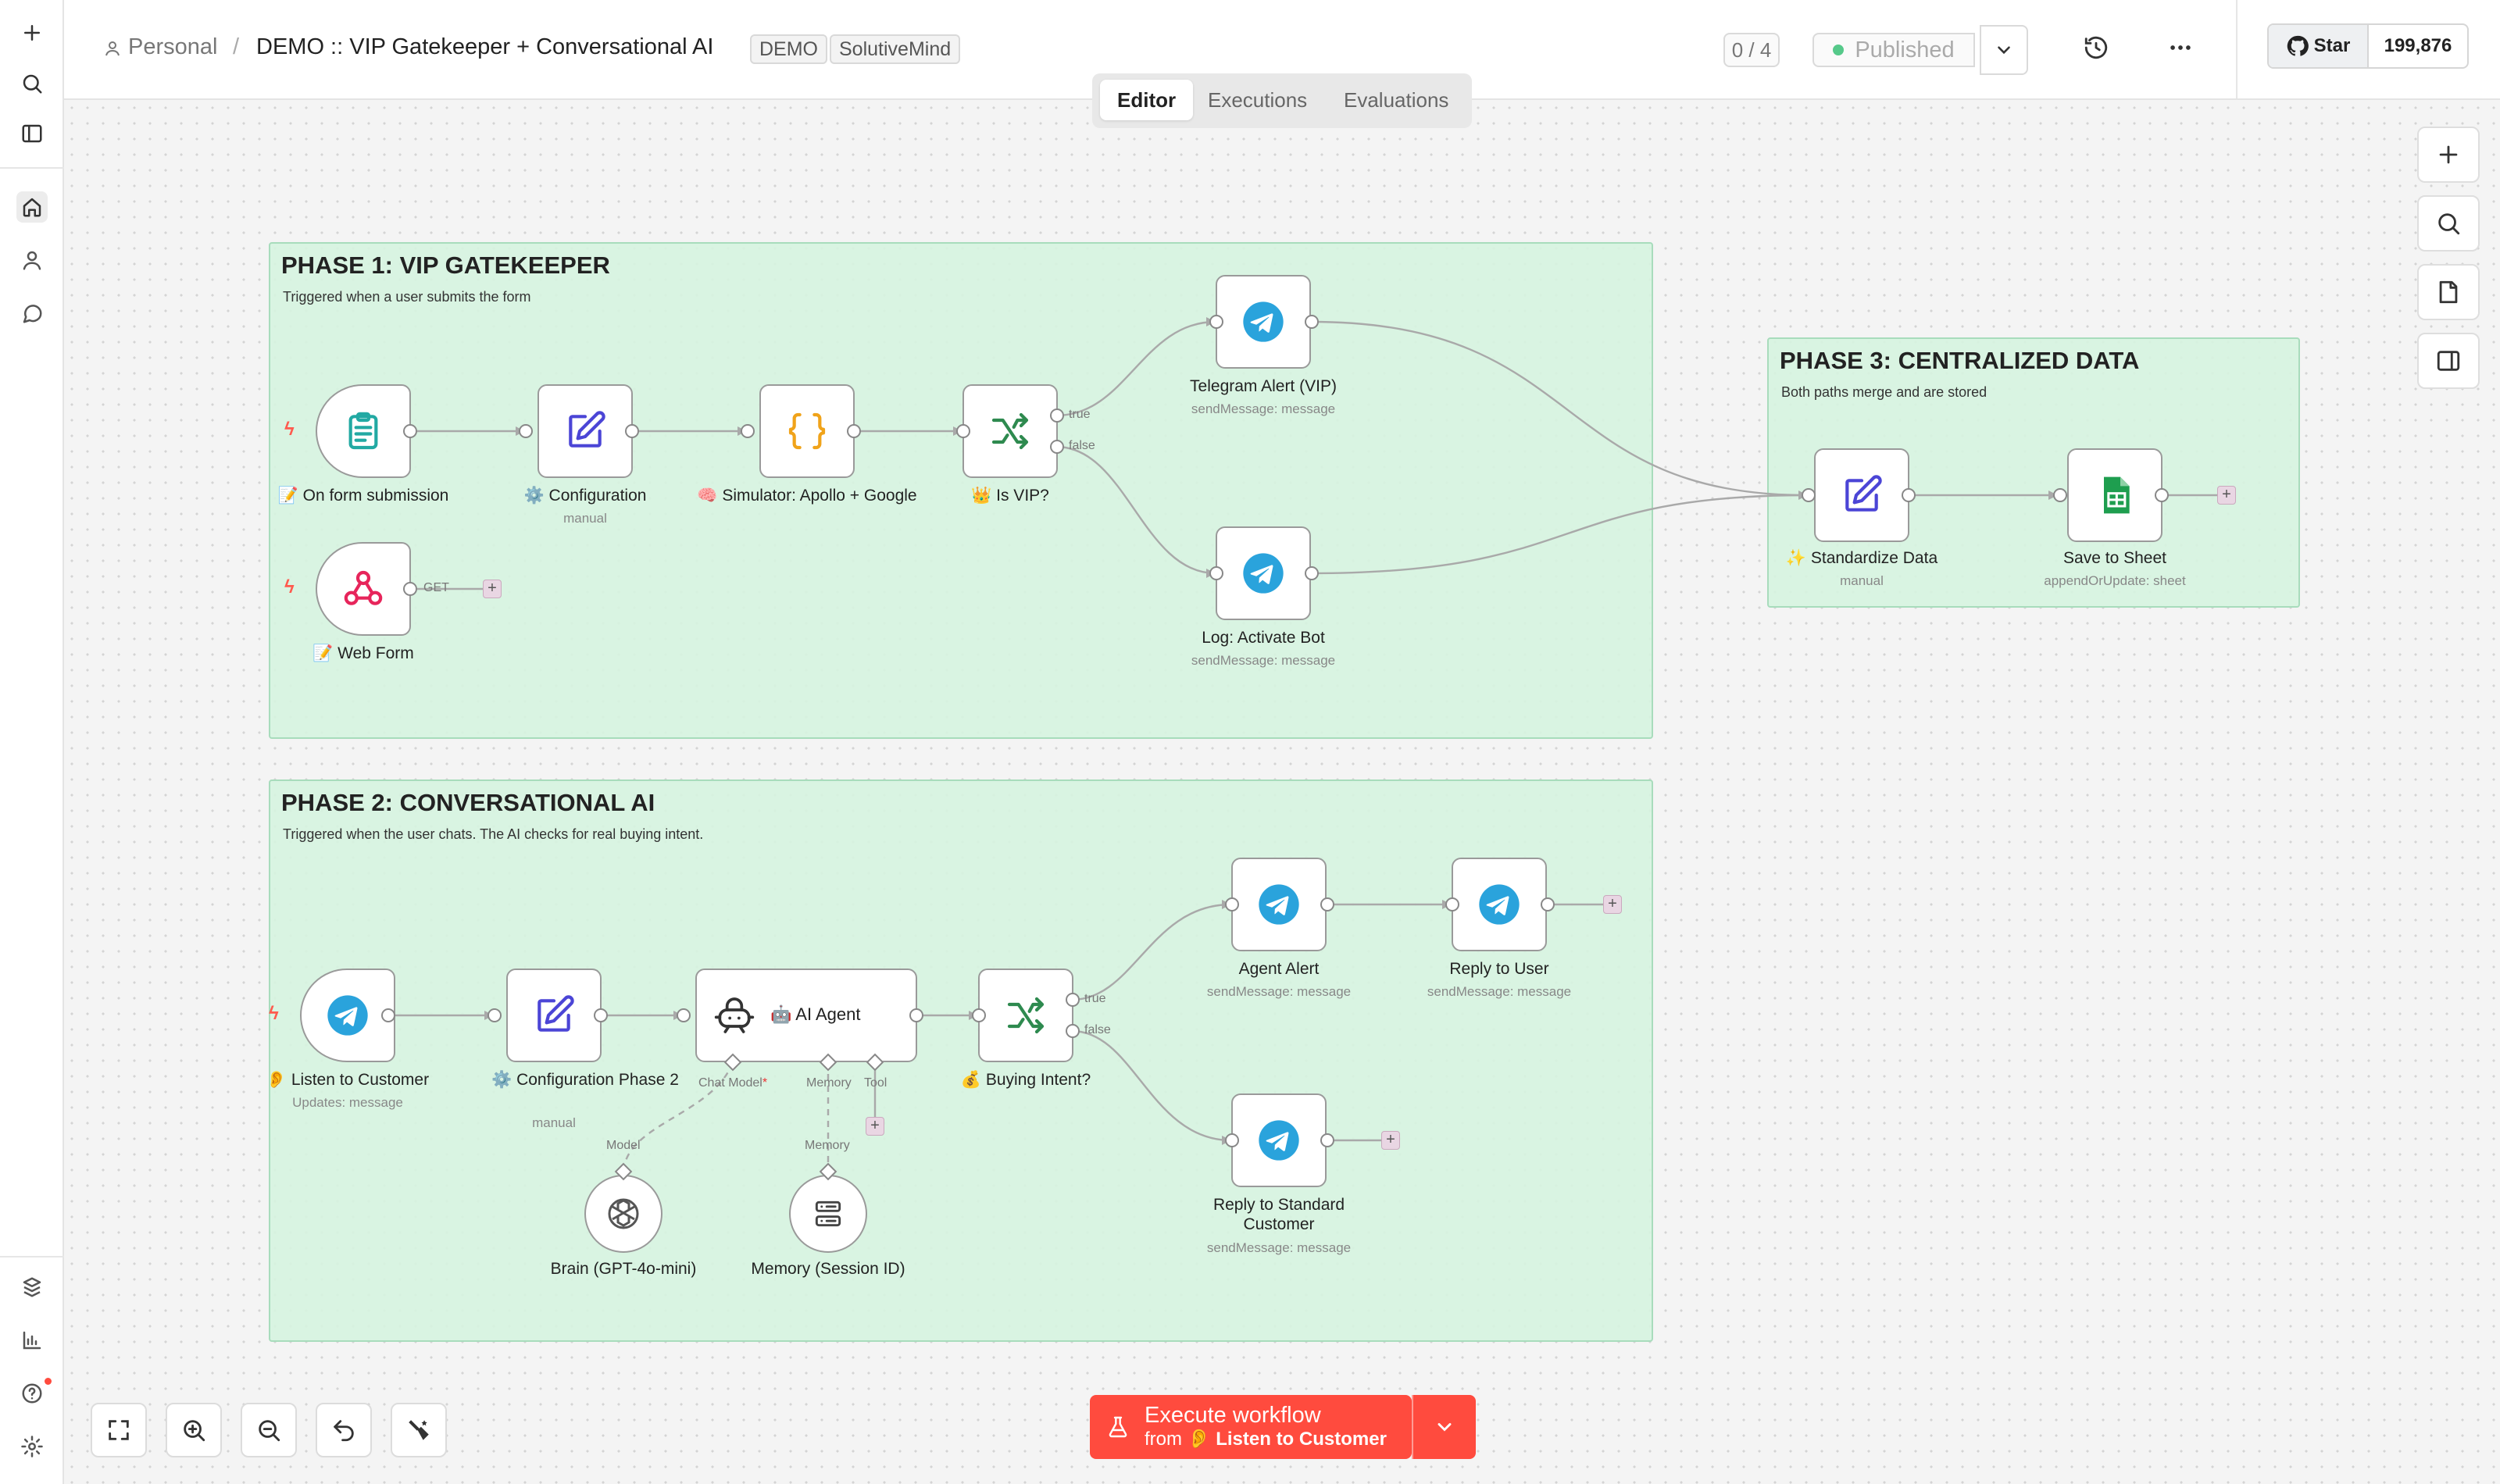  What do you see at coordinates (363, 589) in the screenshot?
I see `node-web-form` at bounding box center [363, 589].